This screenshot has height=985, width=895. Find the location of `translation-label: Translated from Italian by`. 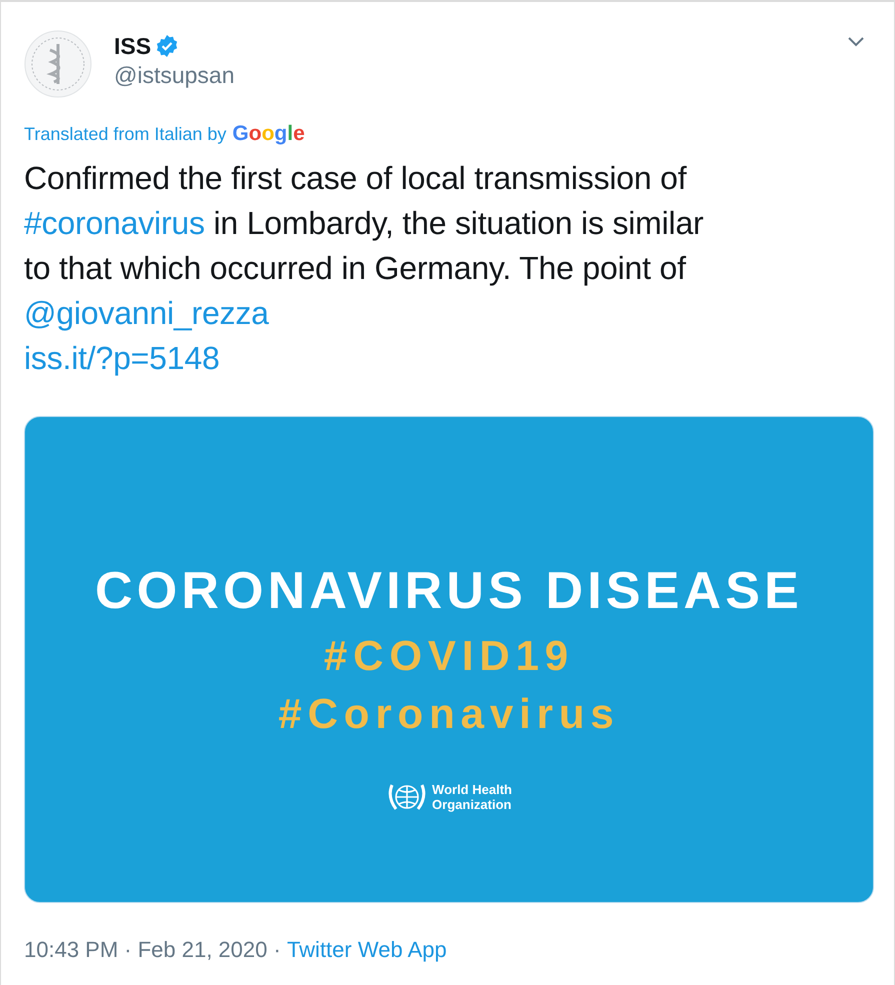

translation-label: Translated from Italian by is located at coordinates (125, 134).